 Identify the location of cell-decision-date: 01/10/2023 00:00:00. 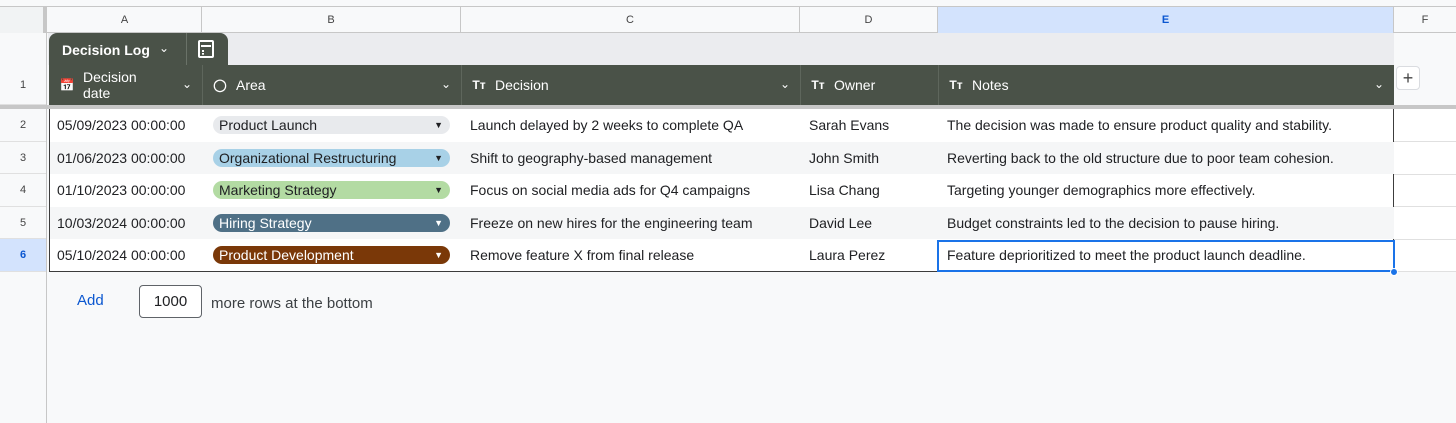
(132, 190).